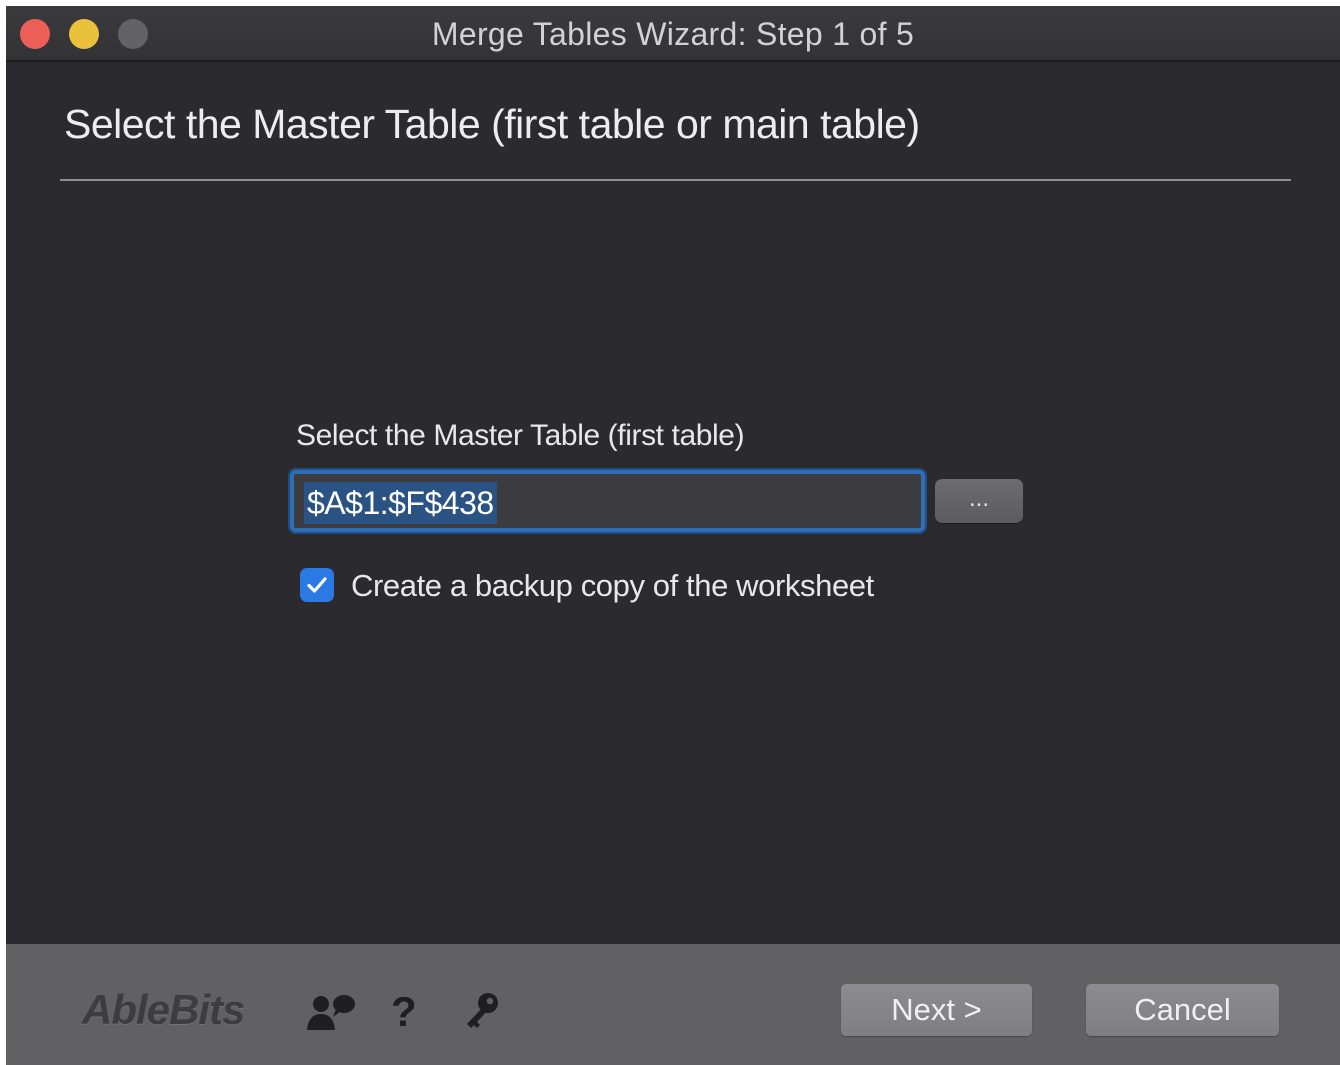  What do you see at coordinates (675, 180) in the screenshot?
I see `heading-divider` at bounding box center [675, 180].